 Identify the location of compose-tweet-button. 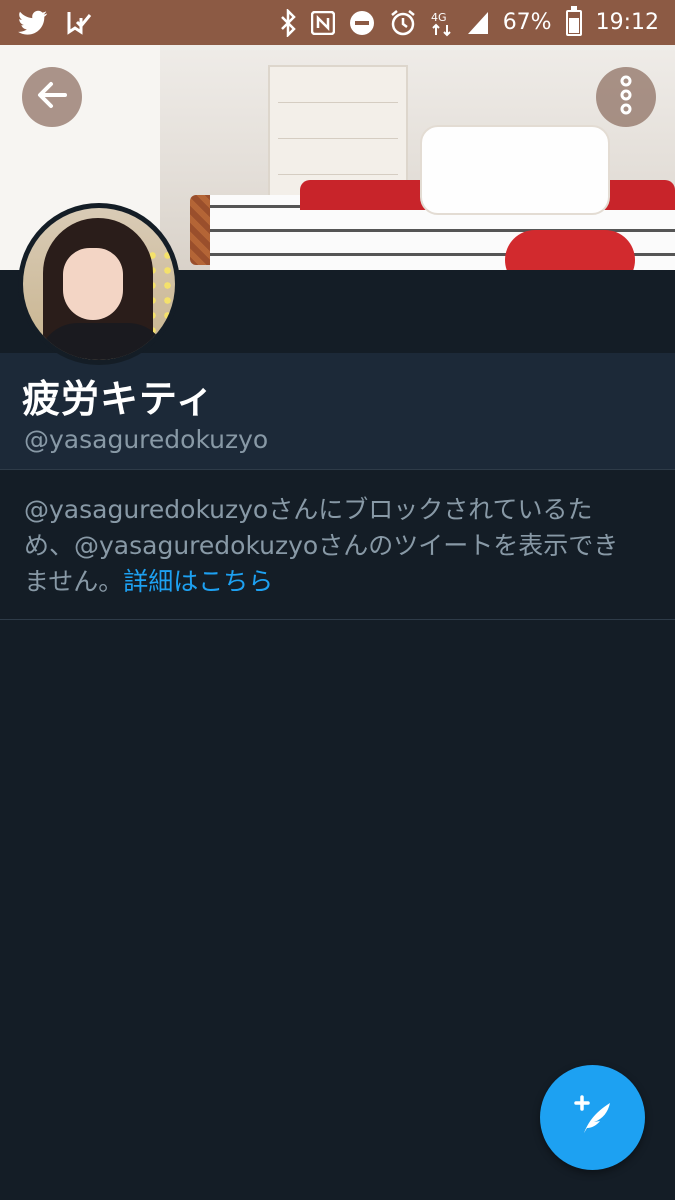
(592, 1117).